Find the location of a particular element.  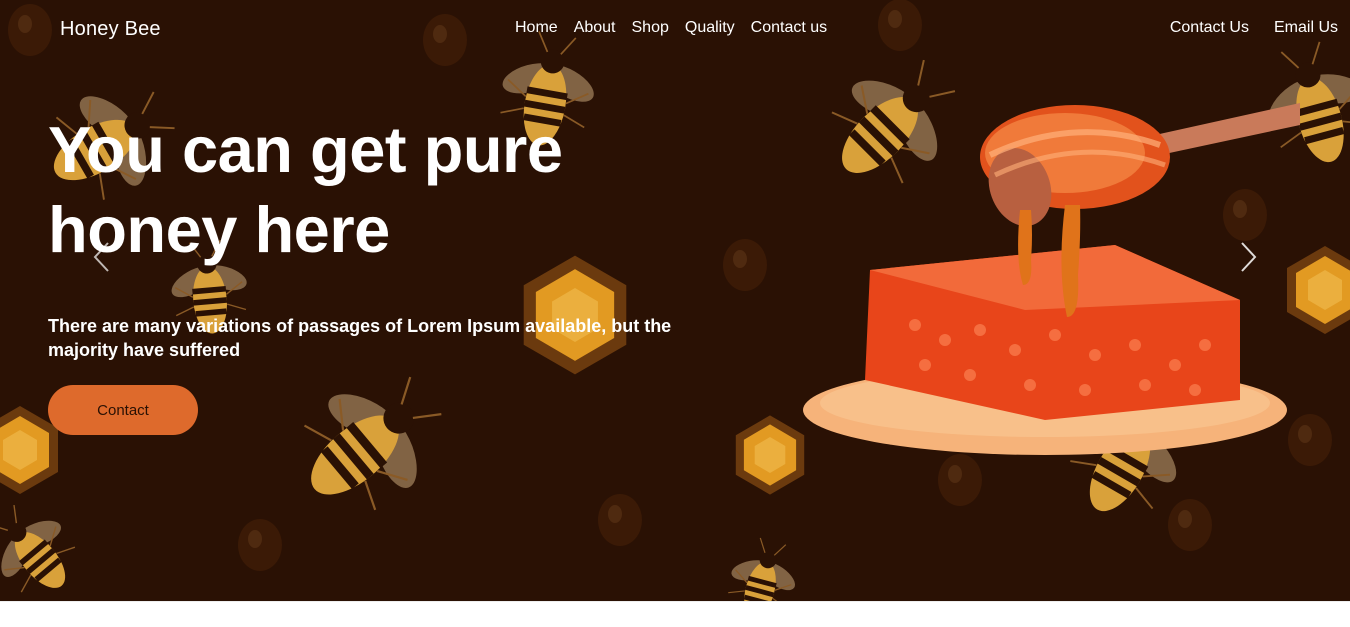

page-bottom-strip is located at coordinates (675, 614).